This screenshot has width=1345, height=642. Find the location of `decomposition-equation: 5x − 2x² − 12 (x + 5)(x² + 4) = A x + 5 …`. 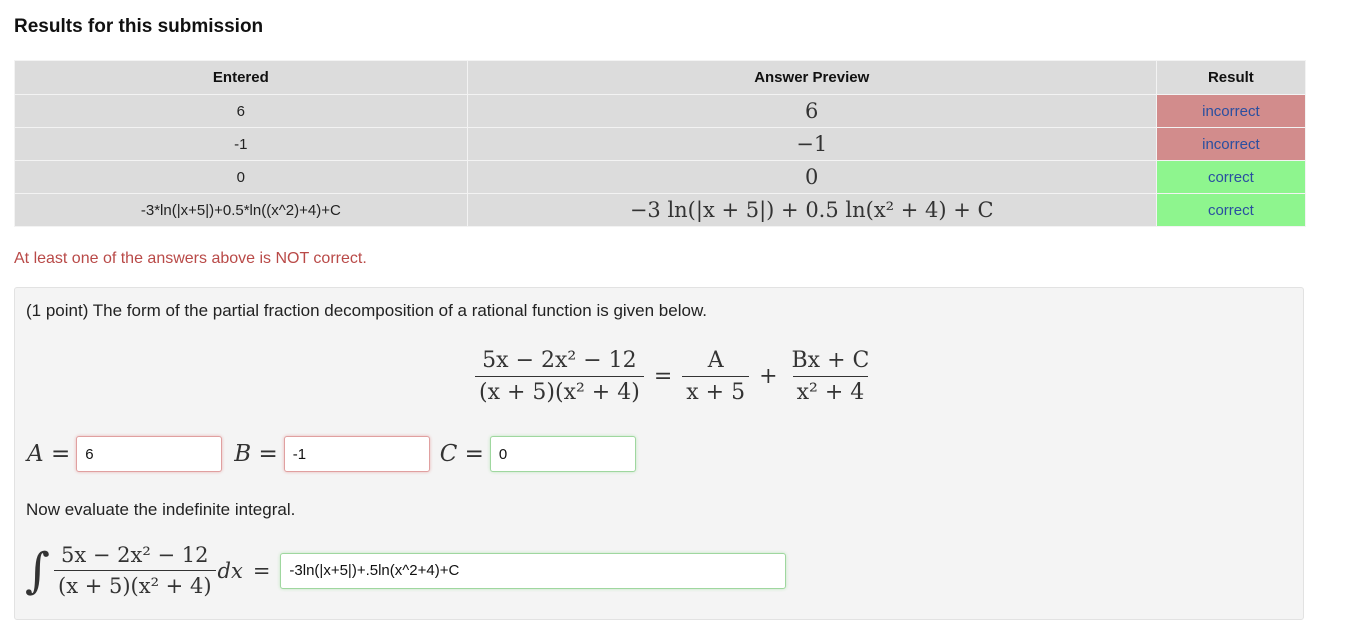

decomposition-equation: 5x − 2x² − 12 (x + 5)(x² + 4) = A x + 5 … is located at coordinates (674, 376).